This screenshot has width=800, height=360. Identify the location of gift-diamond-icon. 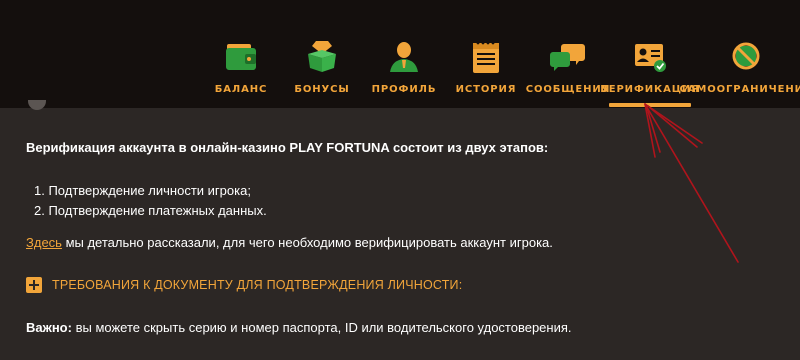
(322, 56).